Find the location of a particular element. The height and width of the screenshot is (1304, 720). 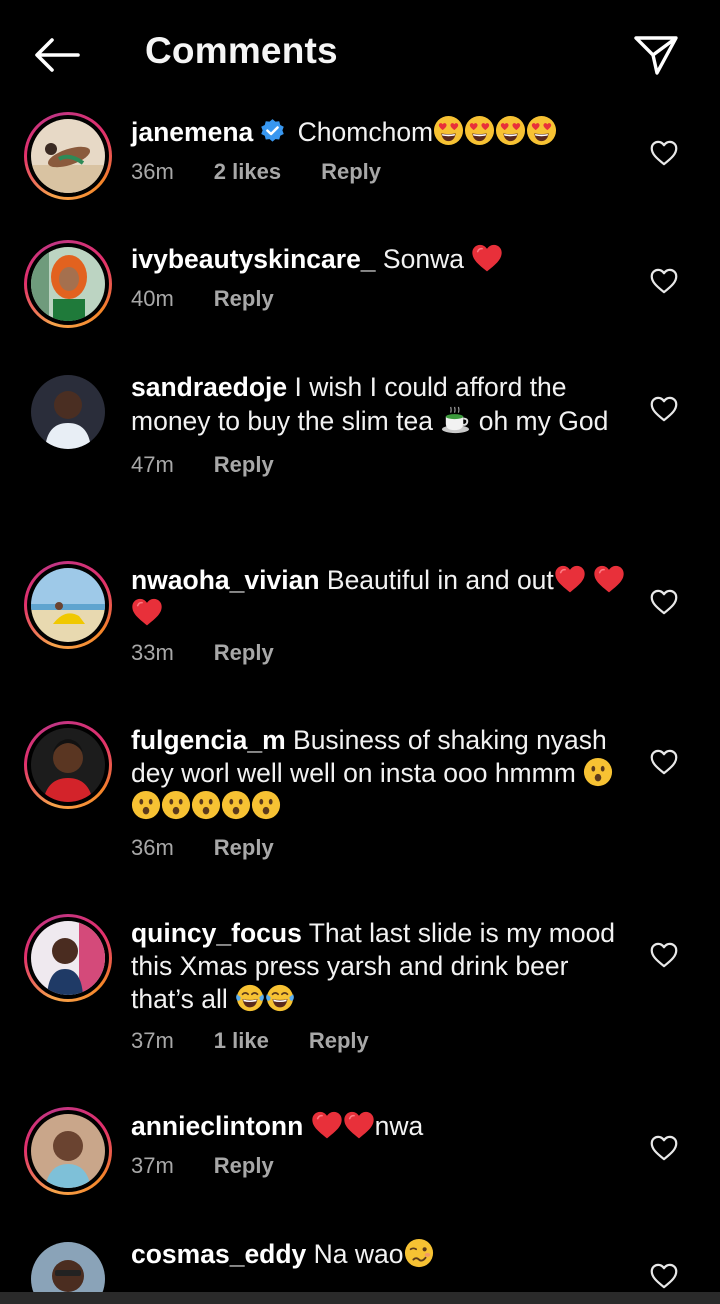

comment-username: nwaoha_vivian is located at coordinates (225, 580).